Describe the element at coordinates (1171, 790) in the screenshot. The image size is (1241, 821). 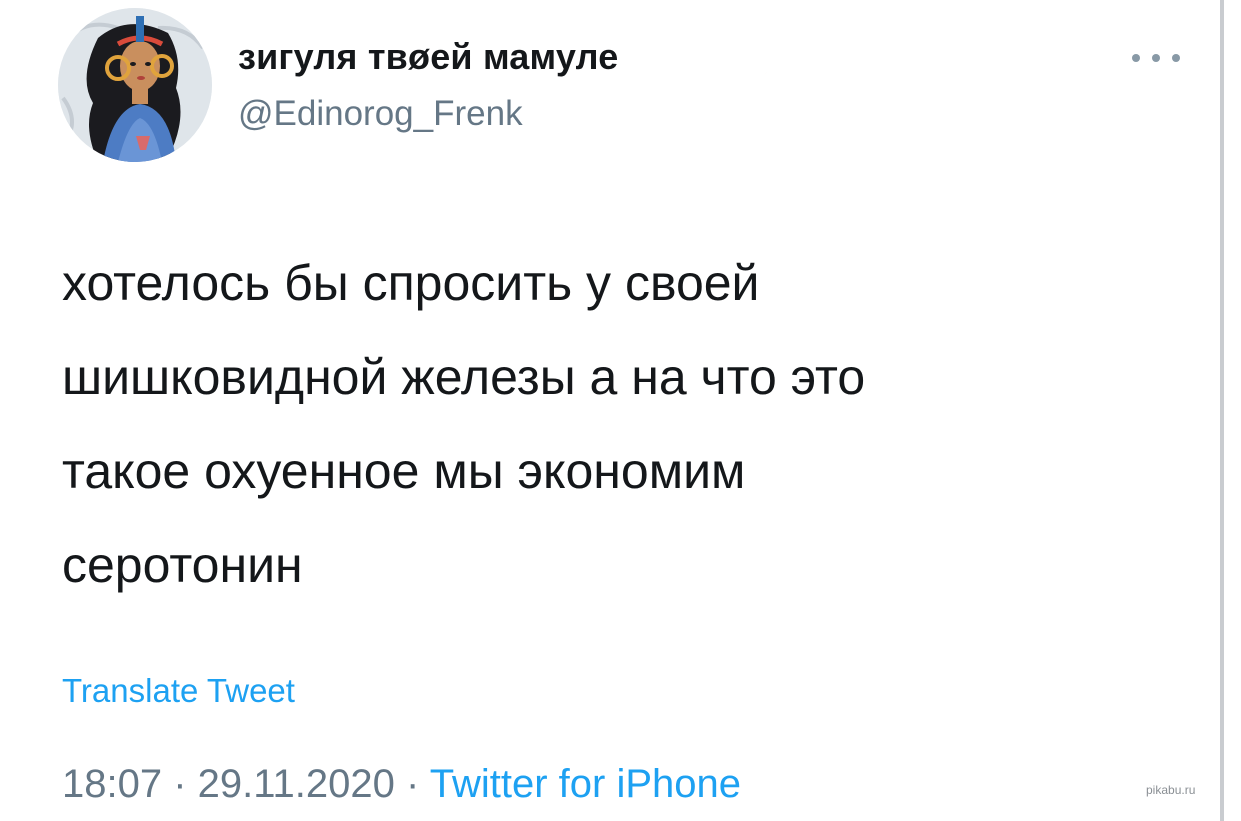
I see `watermark: pikabu.ru` at that location.